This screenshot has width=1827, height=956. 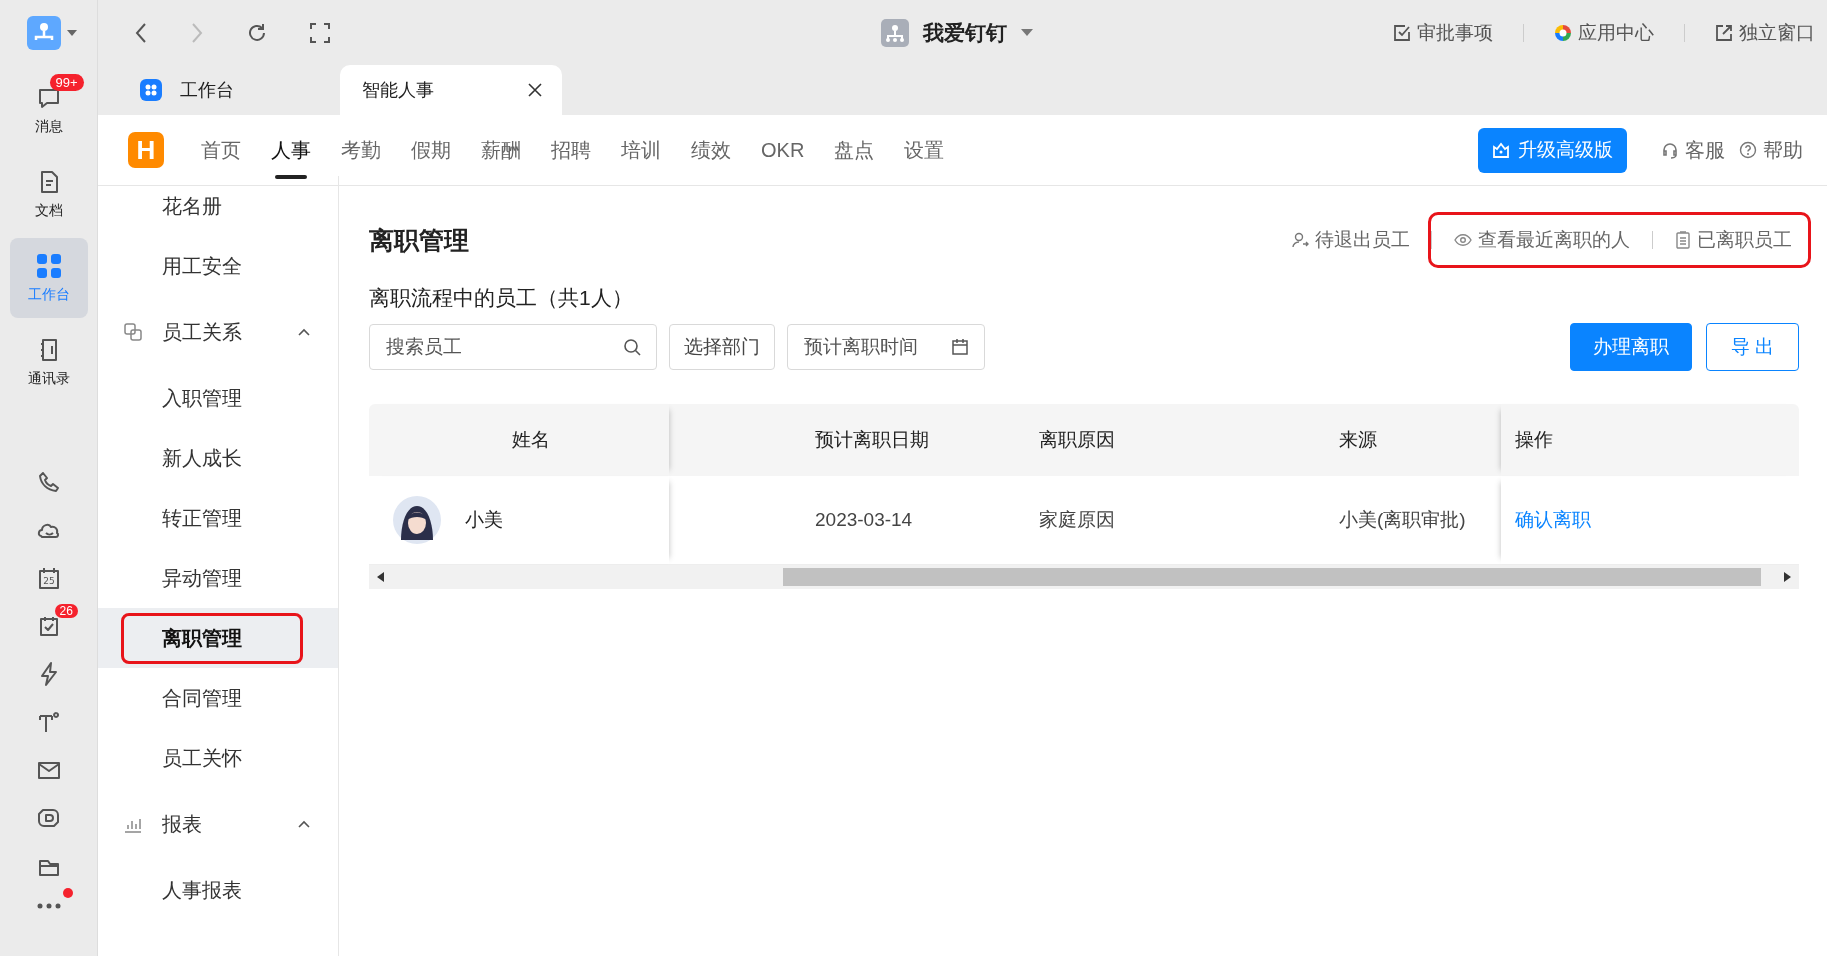 I want to click on section-subtitle: 离职流程中的员工（共1人）, so click(x=501, y=298).